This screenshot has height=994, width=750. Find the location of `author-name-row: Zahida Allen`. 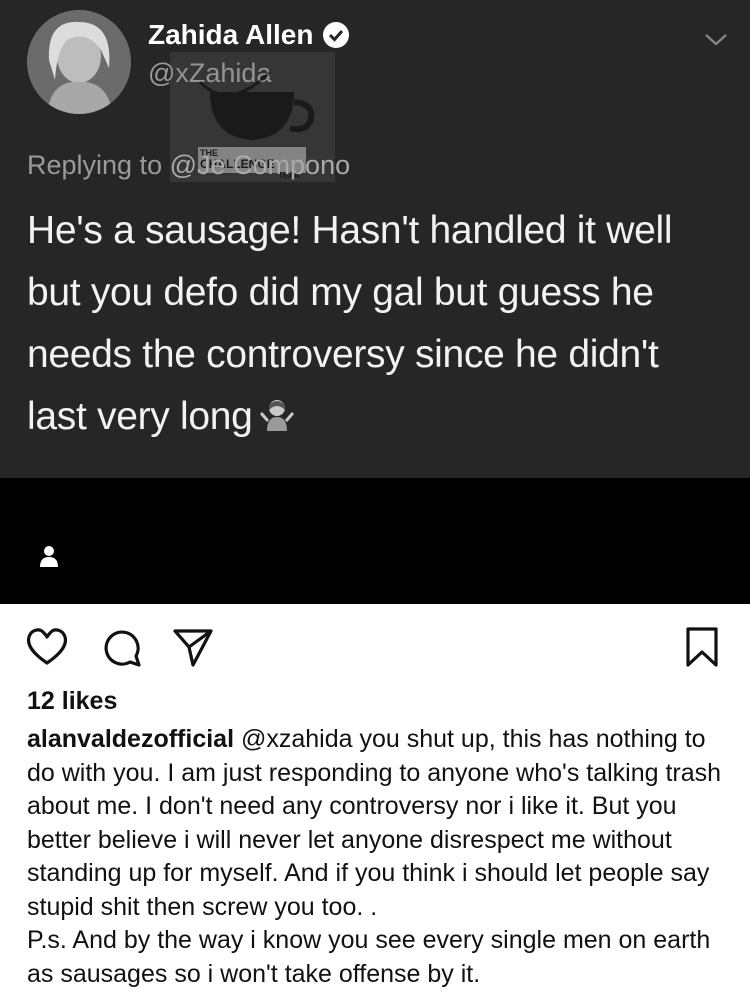

author-name-row: Zahida Allen is located at coordinates (249, 35).